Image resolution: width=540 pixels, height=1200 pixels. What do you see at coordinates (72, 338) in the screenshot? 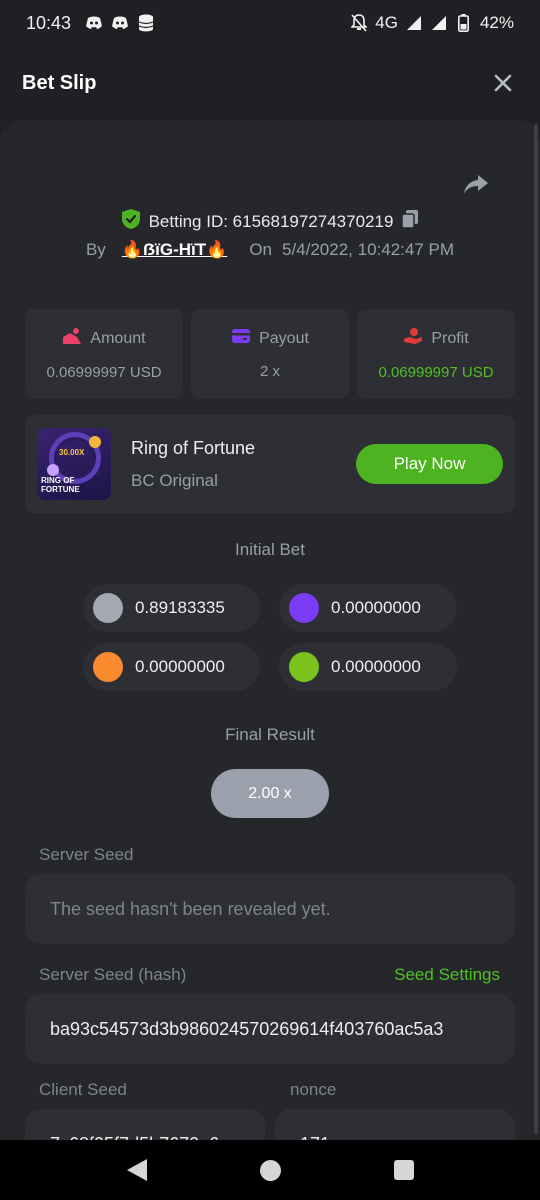
I see `amount-icon` at bounding box center [72, 338].